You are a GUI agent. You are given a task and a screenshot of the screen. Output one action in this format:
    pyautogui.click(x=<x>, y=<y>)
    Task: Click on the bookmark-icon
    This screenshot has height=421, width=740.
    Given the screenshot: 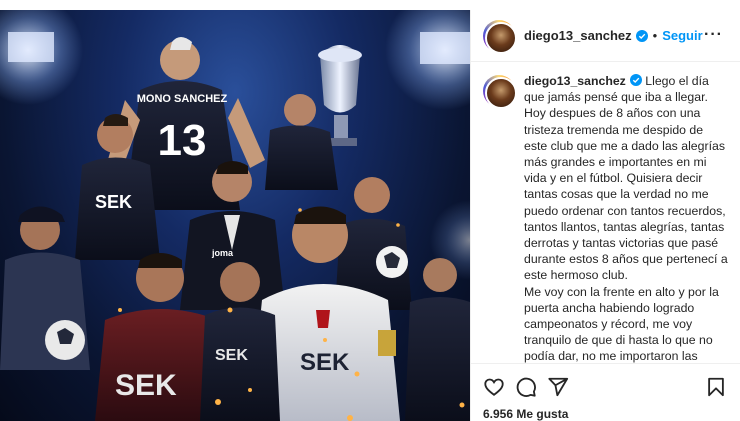 What is the action you would take?
    pyautogui.click(x=716, y=387)
    